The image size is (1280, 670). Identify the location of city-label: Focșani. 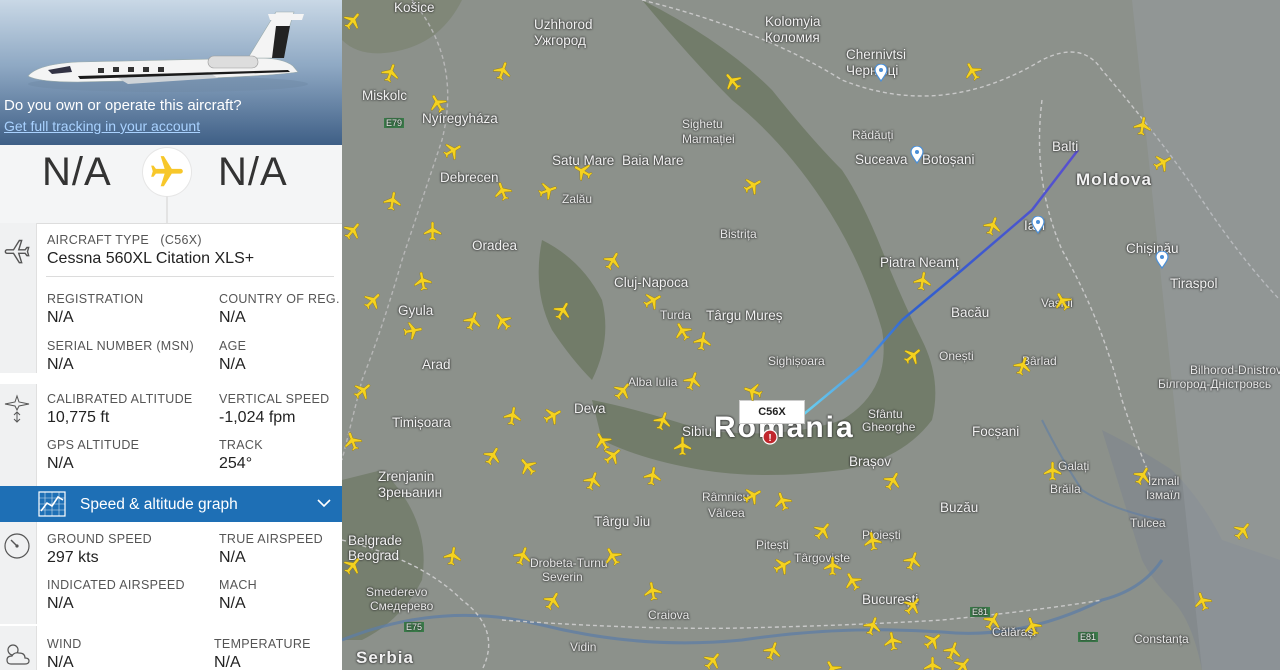
(996, 431).